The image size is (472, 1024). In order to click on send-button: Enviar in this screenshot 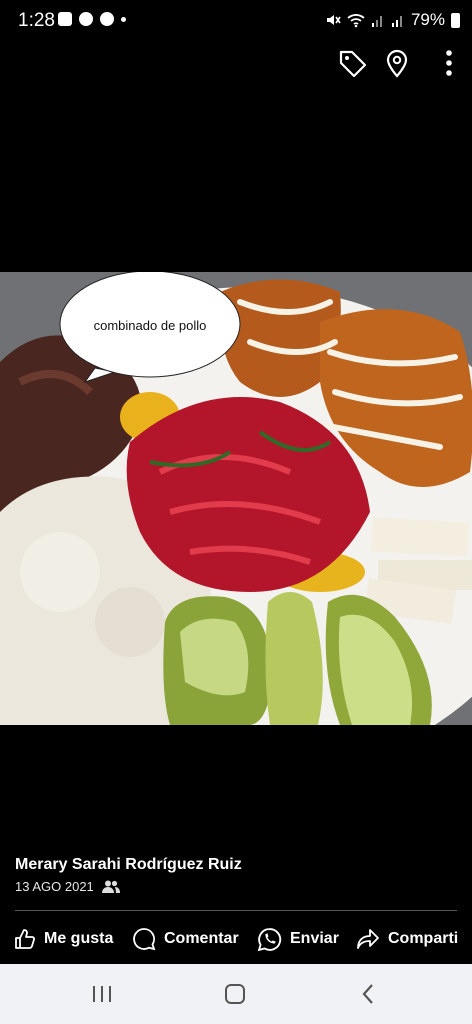, I will do `click(298, 939)`.